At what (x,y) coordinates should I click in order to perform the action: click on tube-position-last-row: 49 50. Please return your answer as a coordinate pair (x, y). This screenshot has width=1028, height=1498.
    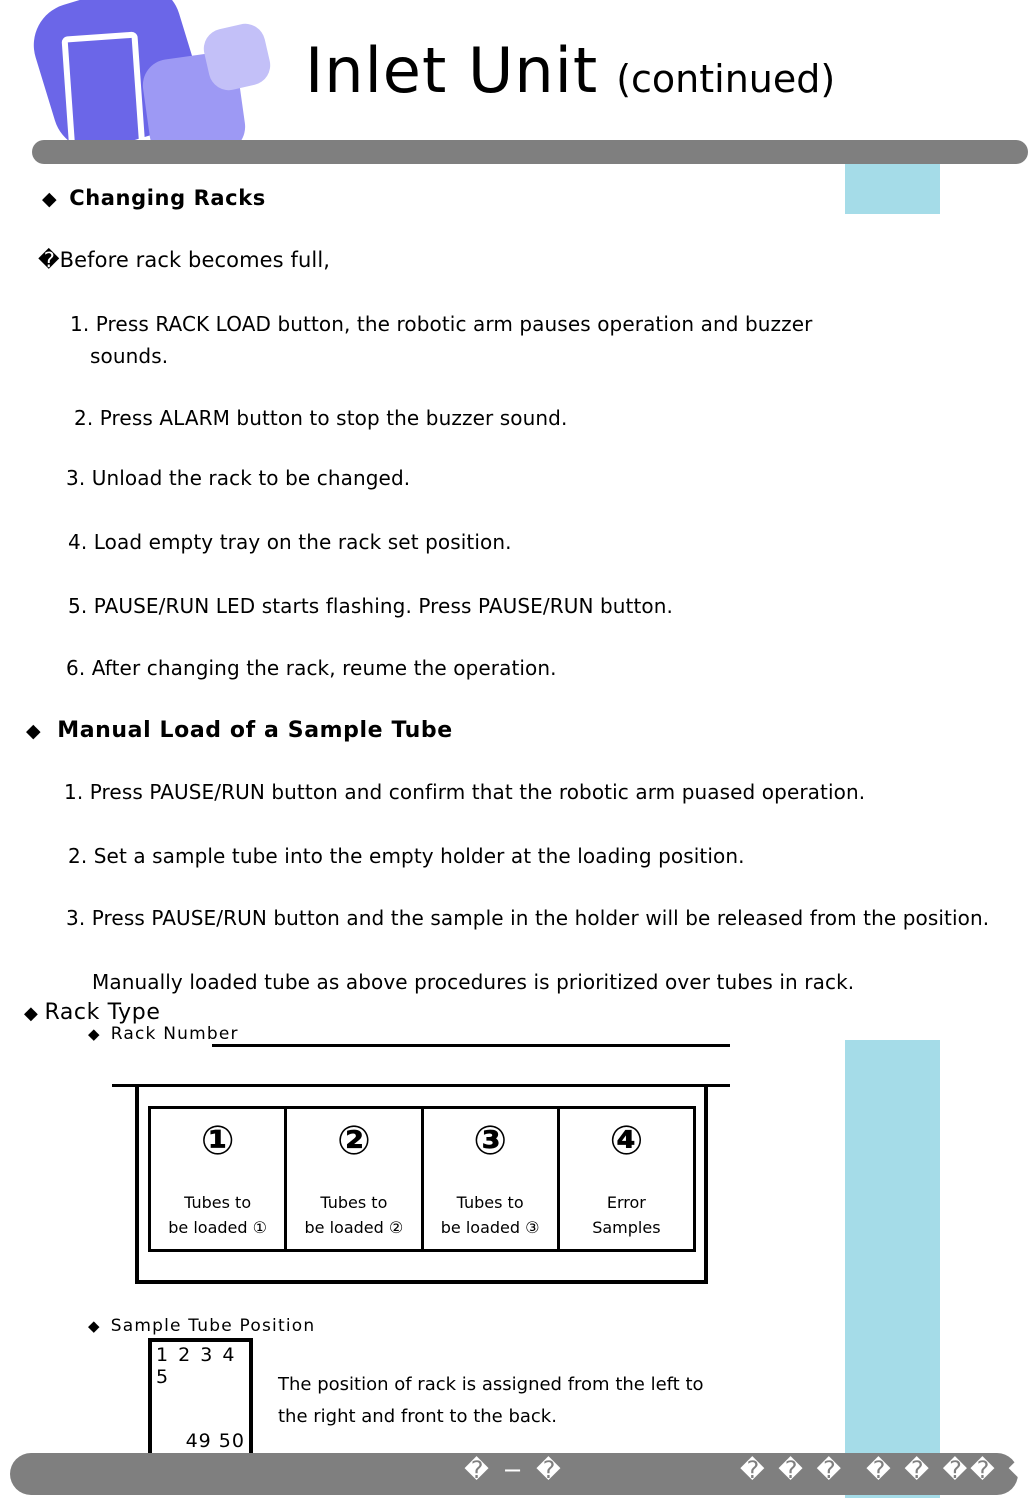
    Looking at the image, I should click on (215, 1441).